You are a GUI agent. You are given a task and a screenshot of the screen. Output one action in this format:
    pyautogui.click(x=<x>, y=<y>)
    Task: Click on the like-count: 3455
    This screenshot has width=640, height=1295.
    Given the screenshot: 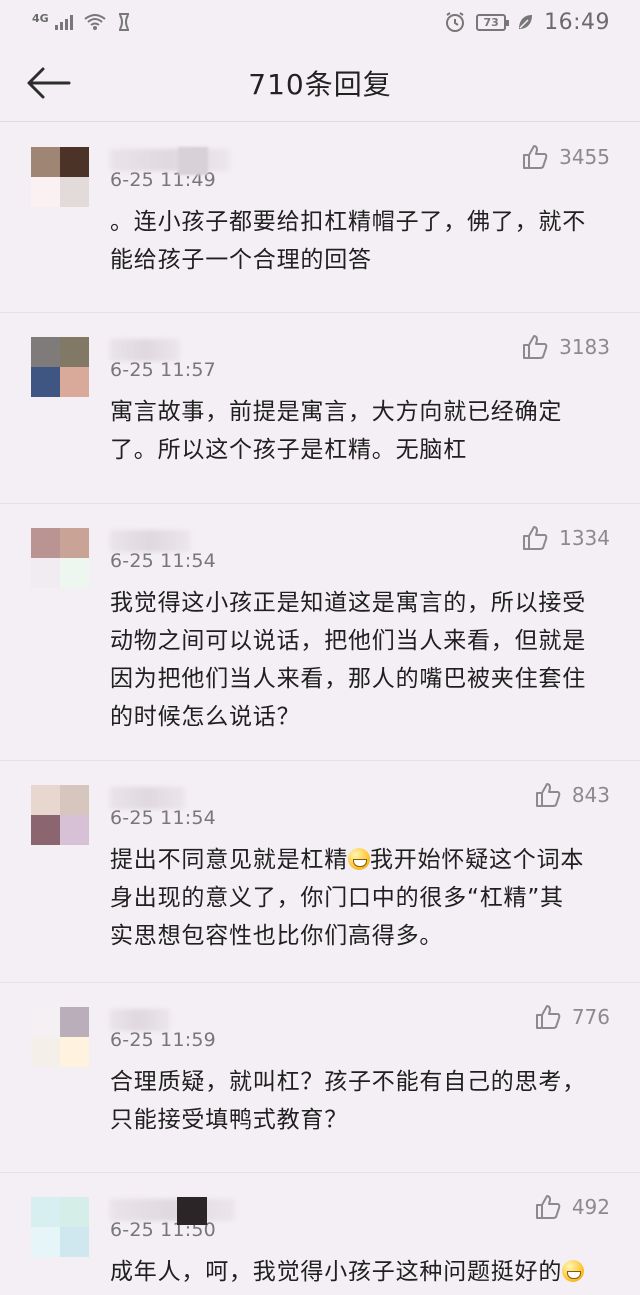 What is the action you would take?
    pyautogui.click(x=584, y=157)
    